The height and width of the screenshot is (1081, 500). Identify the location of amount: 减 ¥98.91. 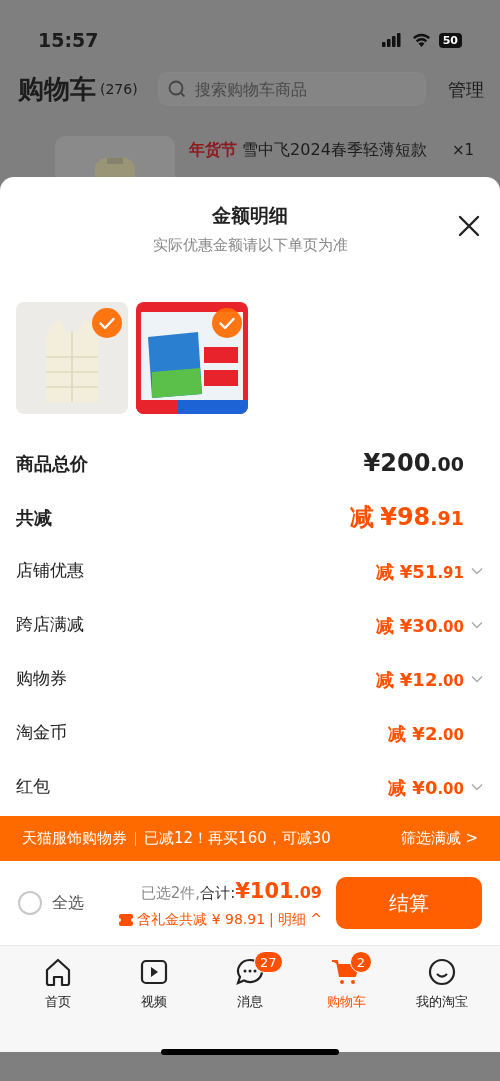
(407, 517).